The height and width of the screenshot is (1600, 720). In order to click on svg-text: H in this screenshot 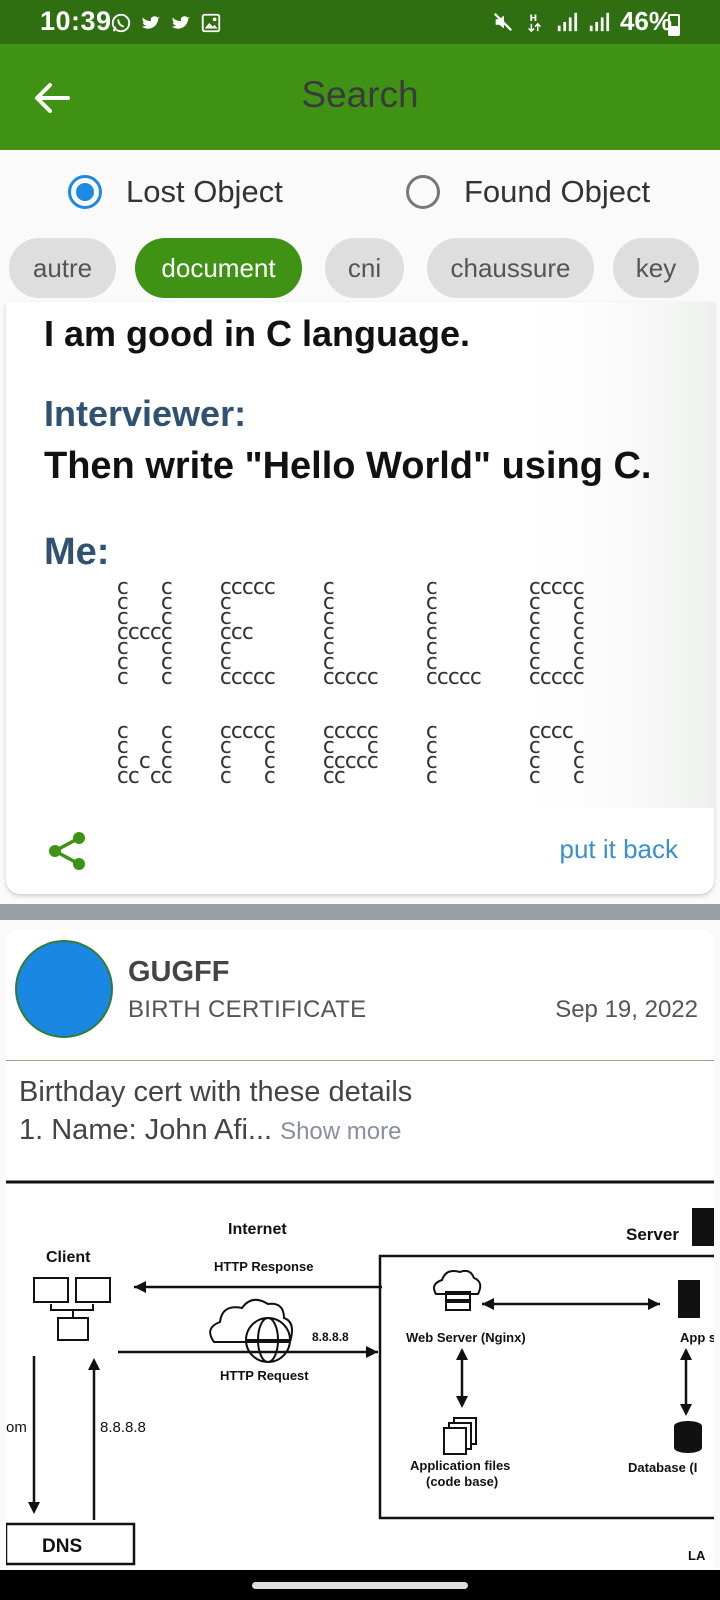, I will do `click(533, 18)`.